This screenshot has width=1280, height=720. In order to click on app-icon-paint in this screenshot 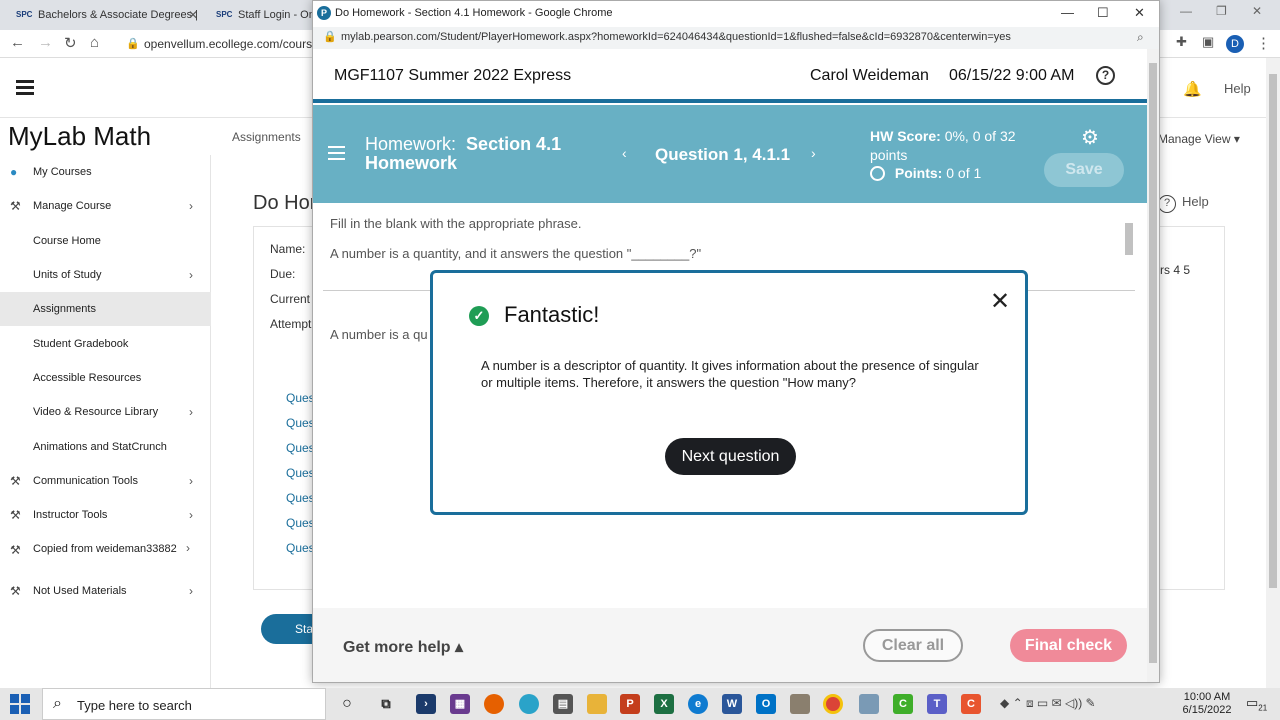, I will do `click(800, 704)`.